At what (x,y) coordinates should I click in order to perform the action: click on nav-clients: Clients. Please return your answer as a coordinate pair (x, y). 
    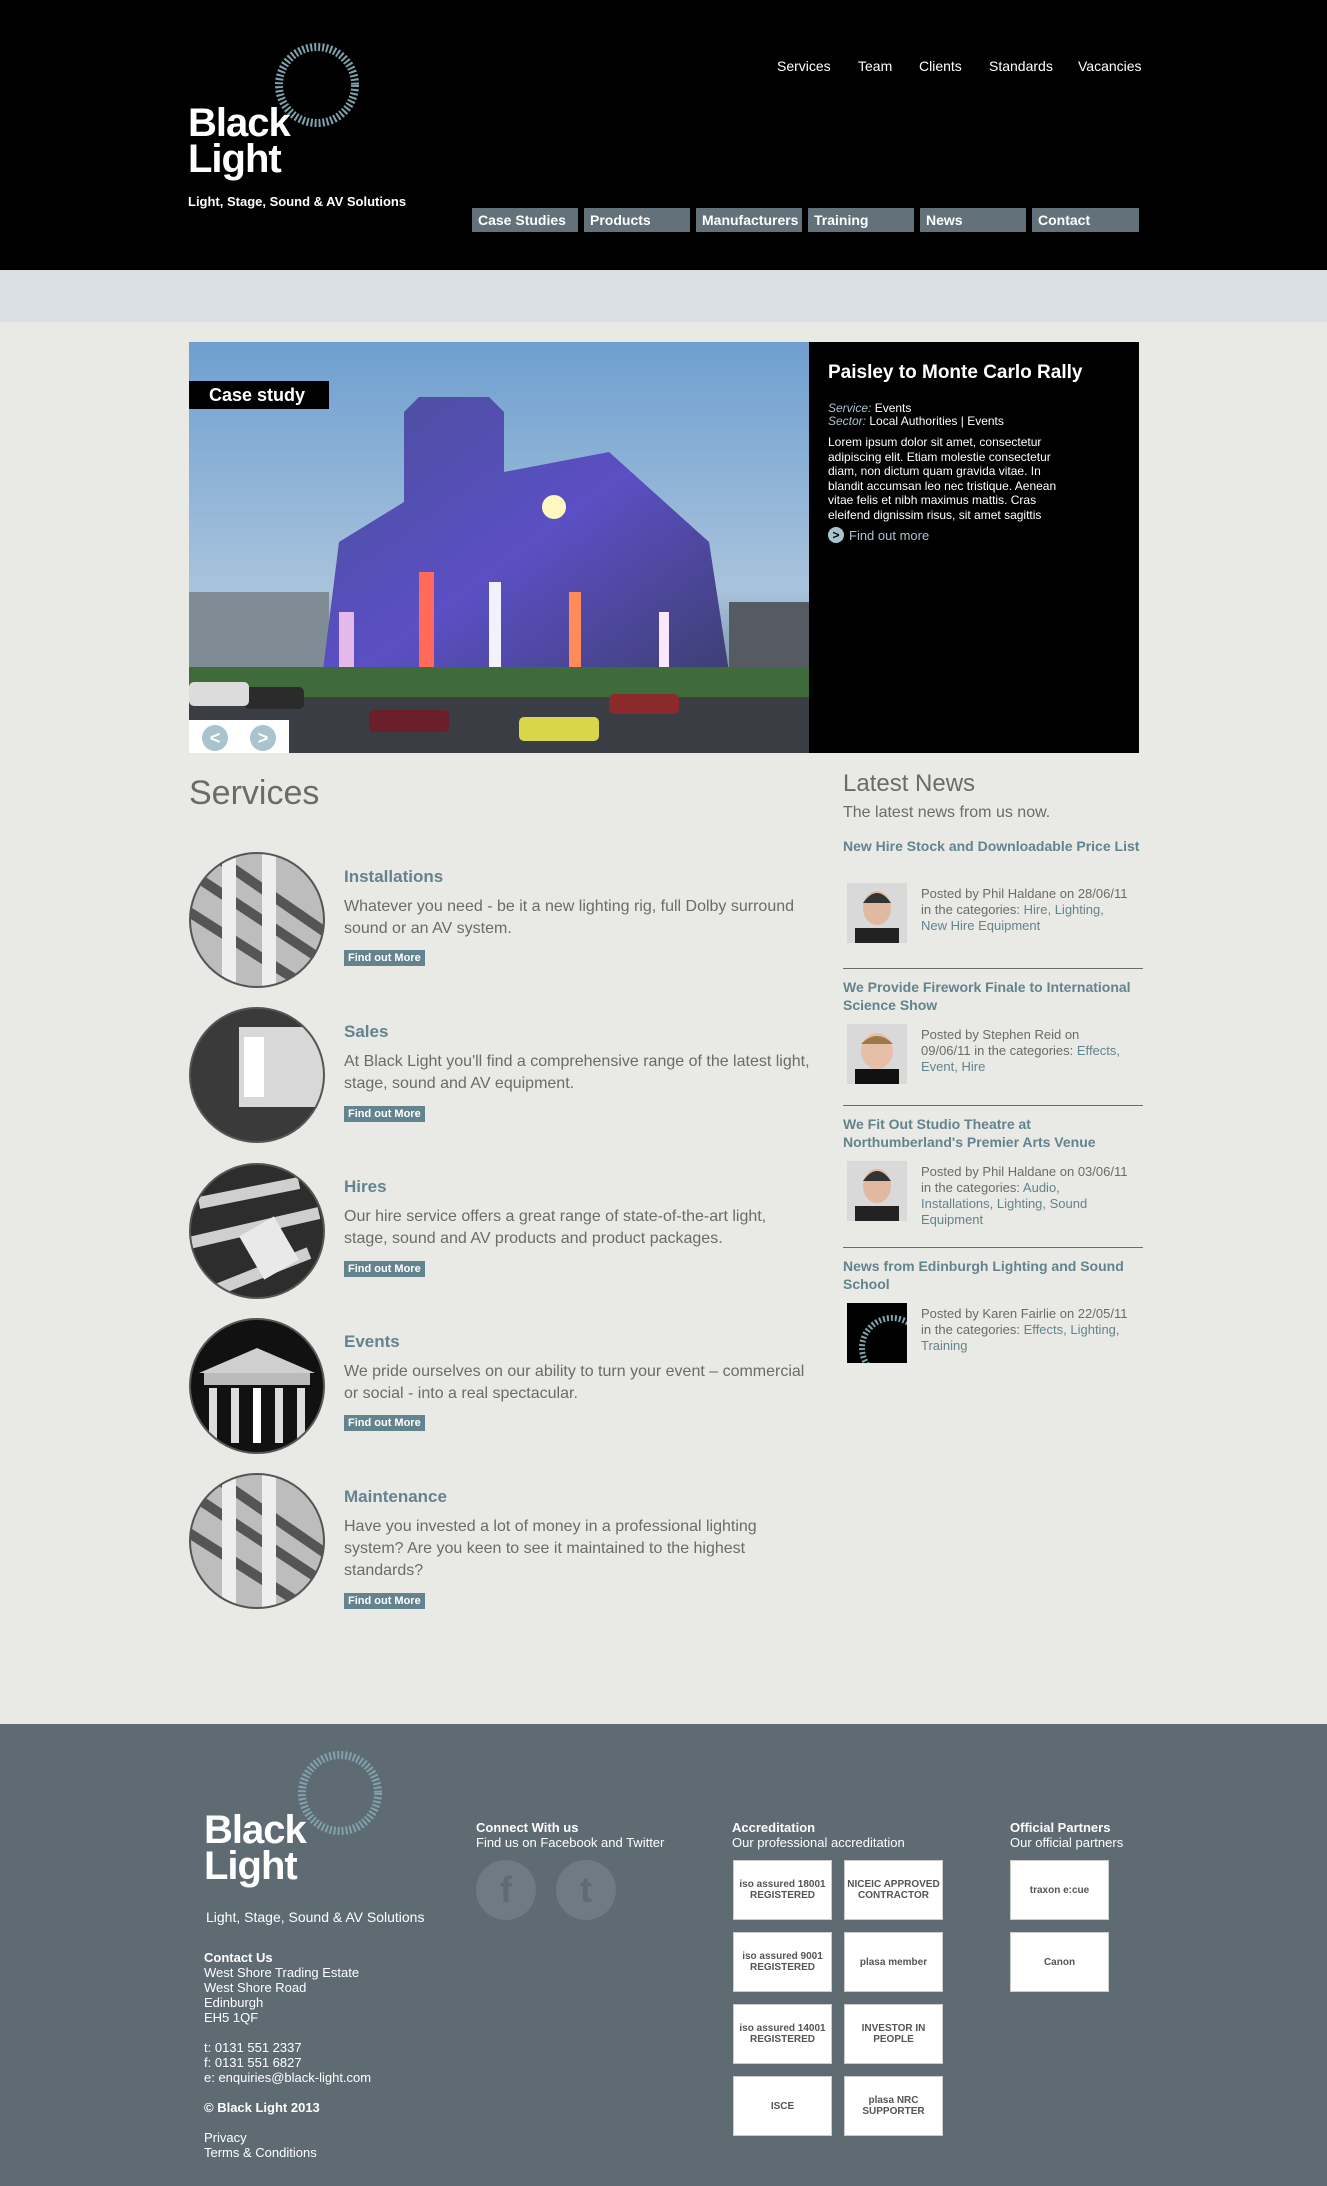
    Looking at the image, I should click on (940, 66).